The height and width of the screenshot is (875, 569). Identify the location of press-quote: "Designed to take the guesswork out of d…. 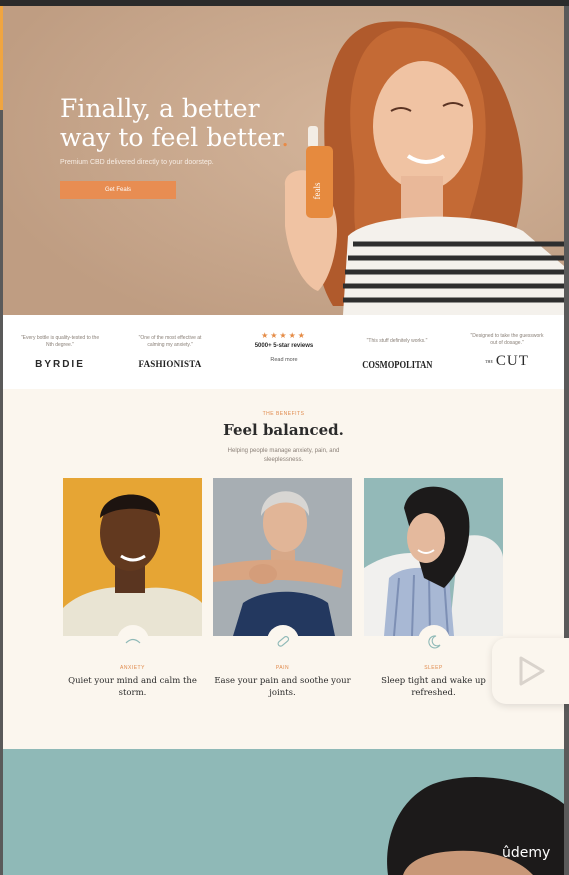
(507, 339).